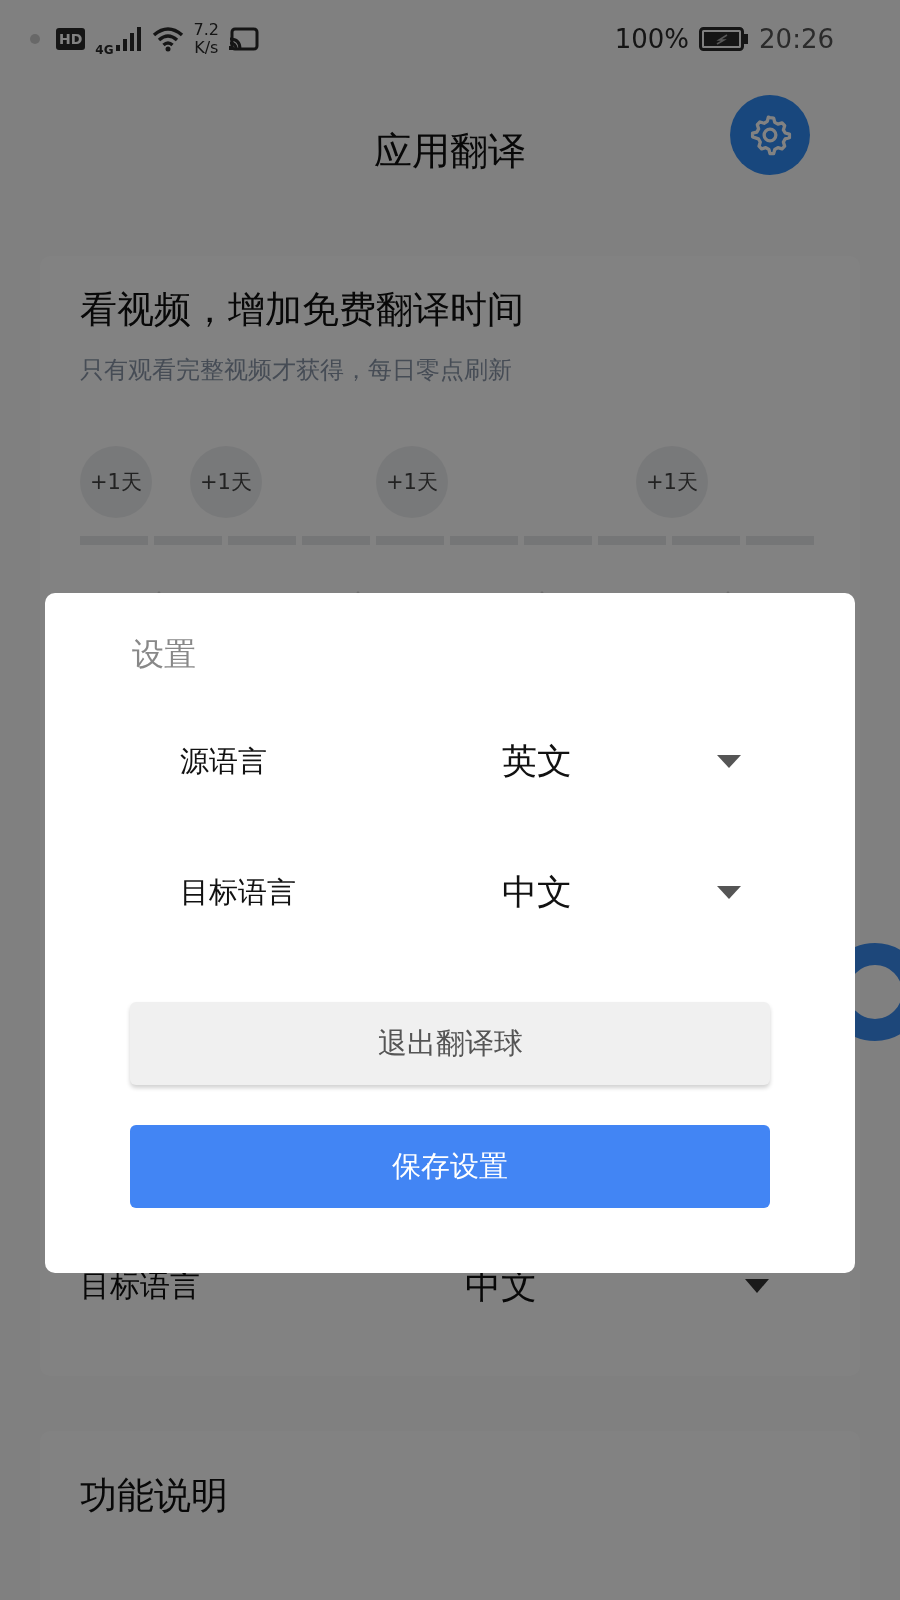 The width and height of the screenshot is (900, 1600). Describe the element at coordinates (164, 654) in the screenshot. I see `dialog-title: 设置` at that location.